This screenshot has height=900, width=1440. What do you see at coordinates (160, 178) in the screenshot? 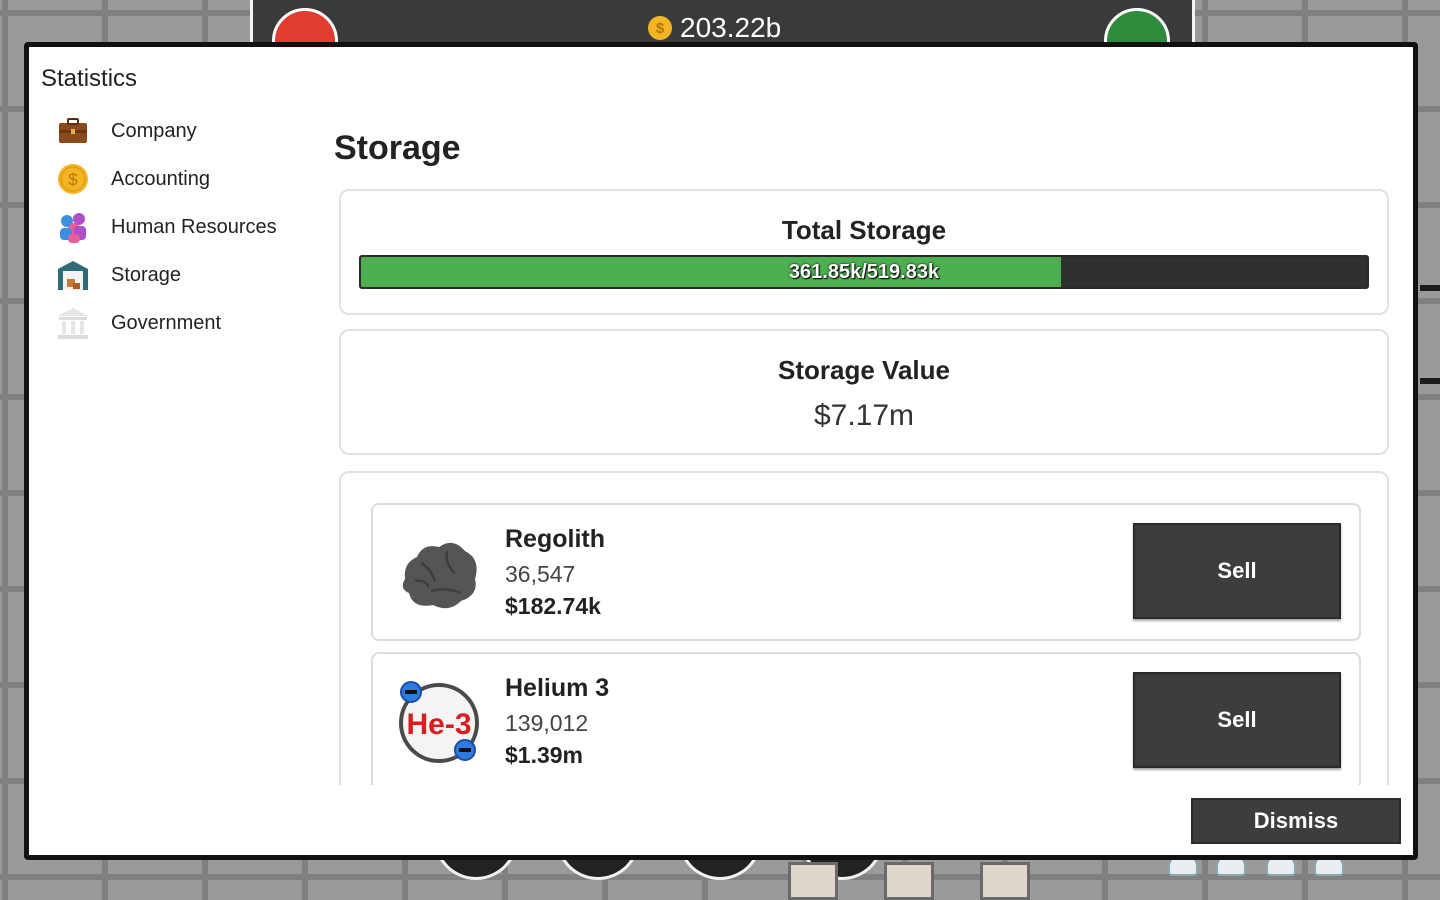
I see `sidebar-item-label: Accounting` at bounding box center [160, 178].